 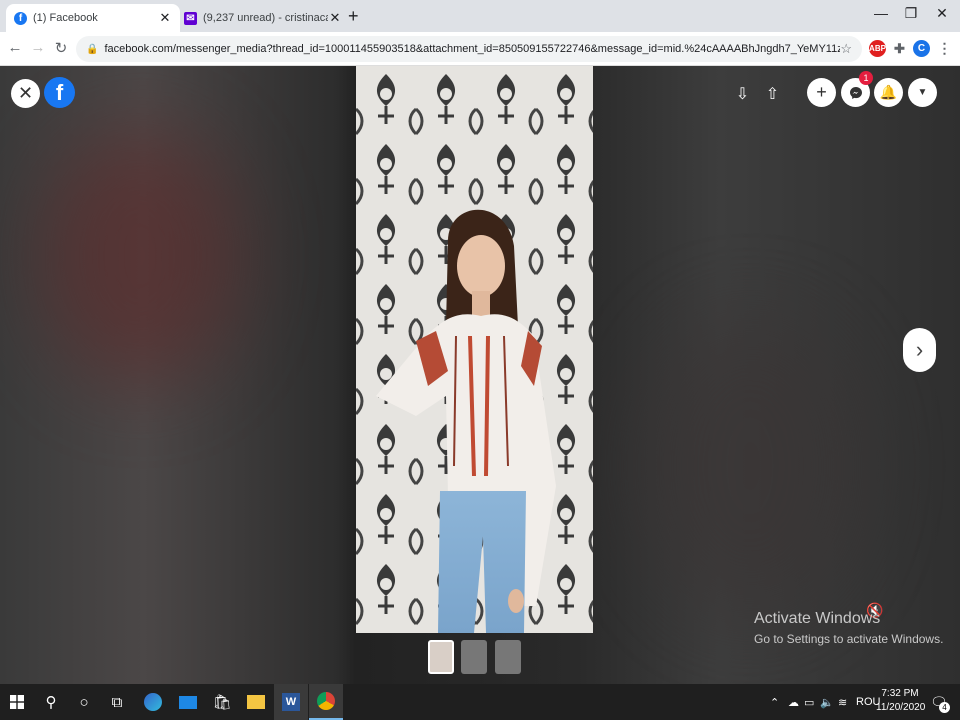 What do you see at coordinates (842, 702) in the screenshot?
I see `network-icon: ≋` at bounding box center [842, 702].